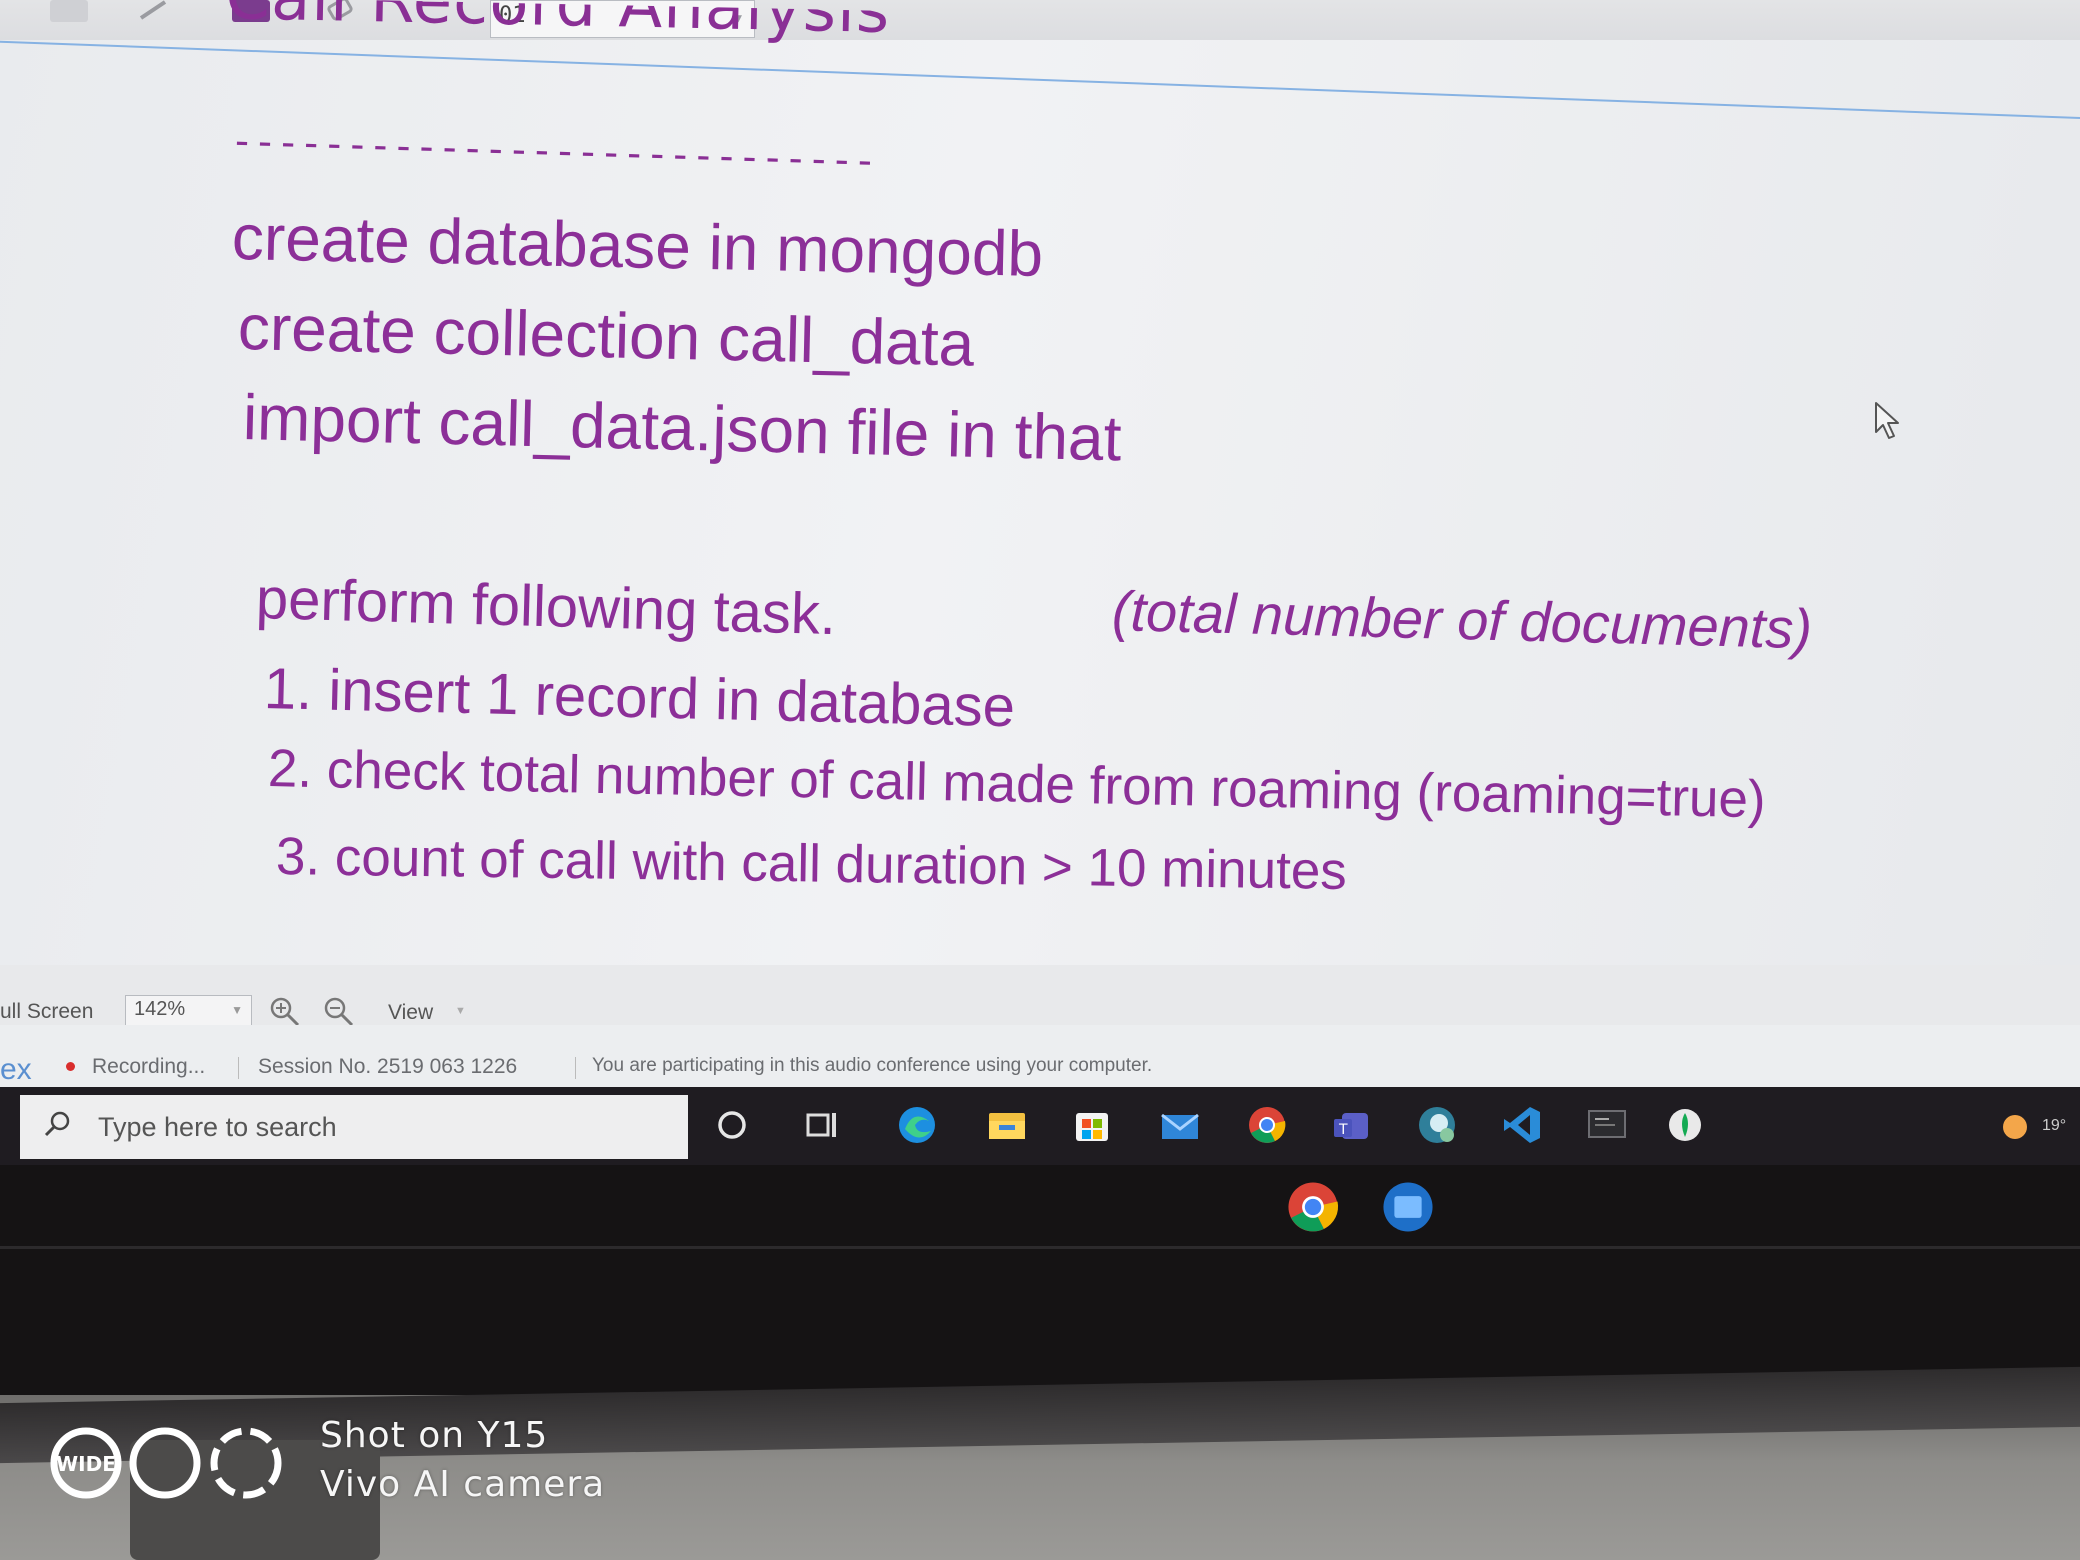 This screenshot has width=2080, height=1560. What do you see at coordinates (1040, 80) in the screenshot?
I see `page-border` at bounding box center [1040, 80].